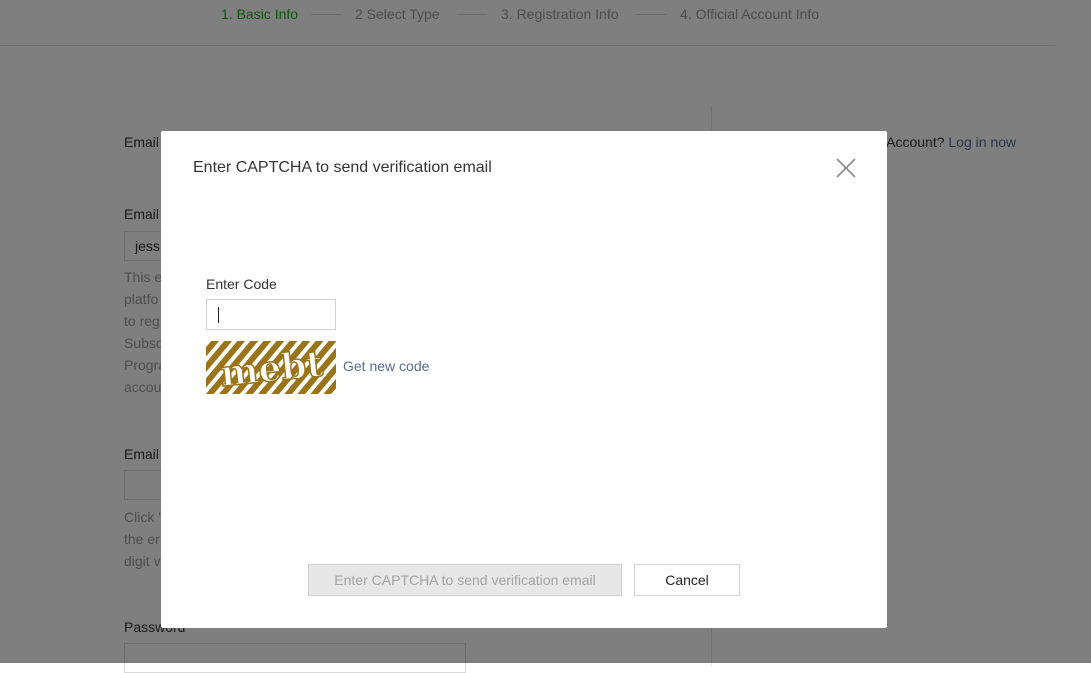 This screenshot has width=1091, height=673. Describe the element at coordinates (241, 284) in the screenshot. I see `enter-code-label: Enter Code` at that location.